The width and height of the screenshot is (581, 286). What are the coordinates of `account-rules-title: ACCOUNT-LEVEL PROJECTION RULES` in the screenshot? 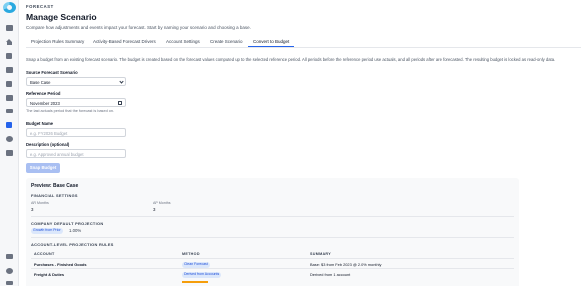 It's located at (72, 244).